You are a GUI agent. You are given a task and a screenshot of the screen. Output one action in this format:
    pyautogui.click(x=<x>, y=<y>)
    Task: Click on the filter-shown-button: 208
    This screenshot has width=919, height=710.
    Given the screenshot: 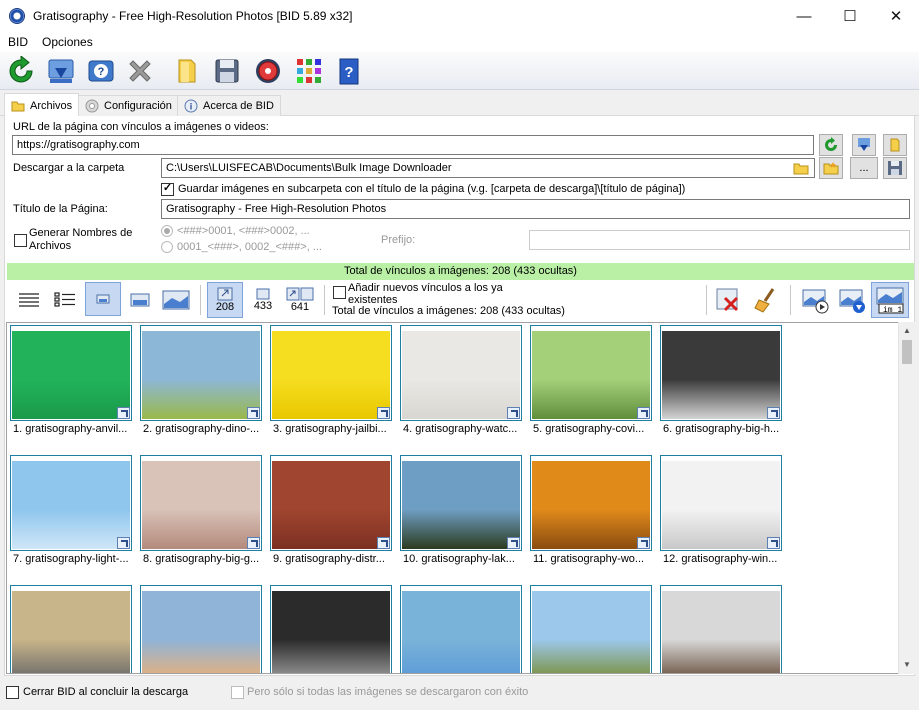 What is the action you would take?
    pyautogui.click(x=225, y=300)
    